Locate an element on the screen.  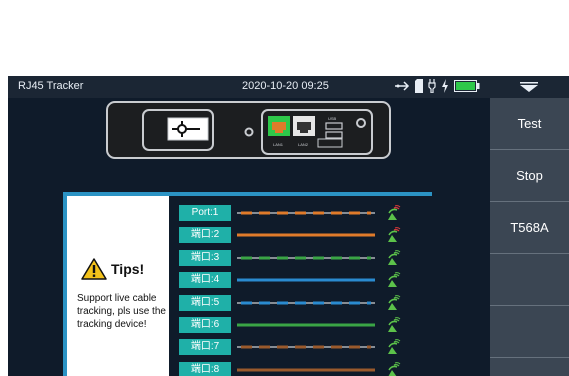
lan2-label: LAN2 is located at coordinates (303, 144).